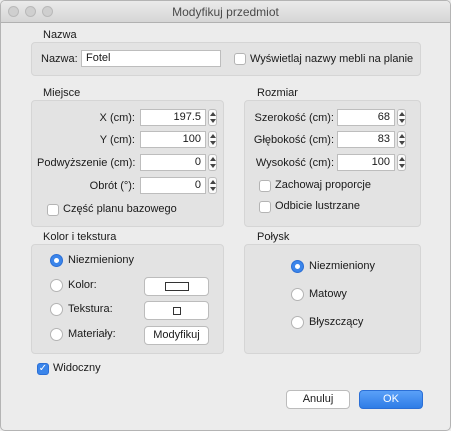 This screenshot has height=431, width=451. What do you see at coordinates (336, 322) in the screenshot?
I see `shiny-label: Błyszczący` at bounding box center [336, 322].